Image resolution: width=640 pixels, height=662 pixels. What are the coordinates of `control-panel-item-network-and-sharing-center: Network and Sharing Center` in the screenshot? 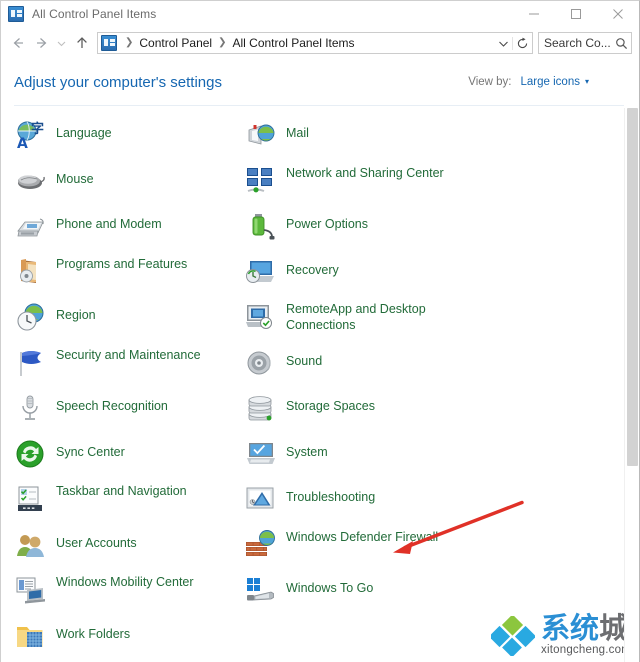 It's located at (359, 177).